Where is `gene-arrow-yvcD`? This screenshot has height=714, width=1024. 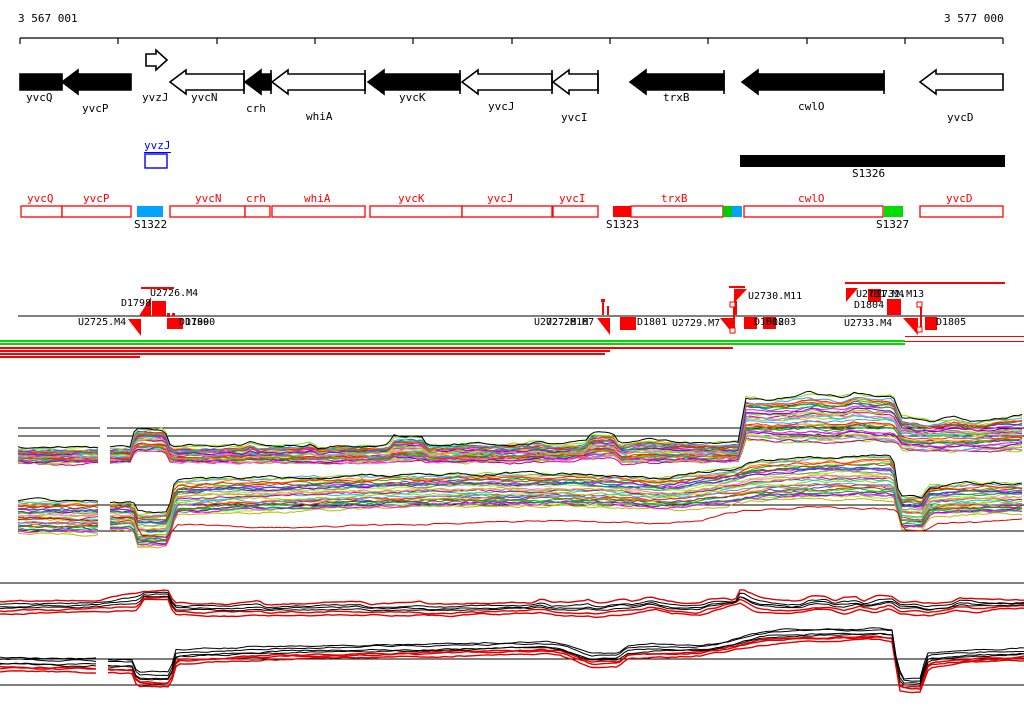
gene-arrow-yvcD is located at coordinates (961, 82).